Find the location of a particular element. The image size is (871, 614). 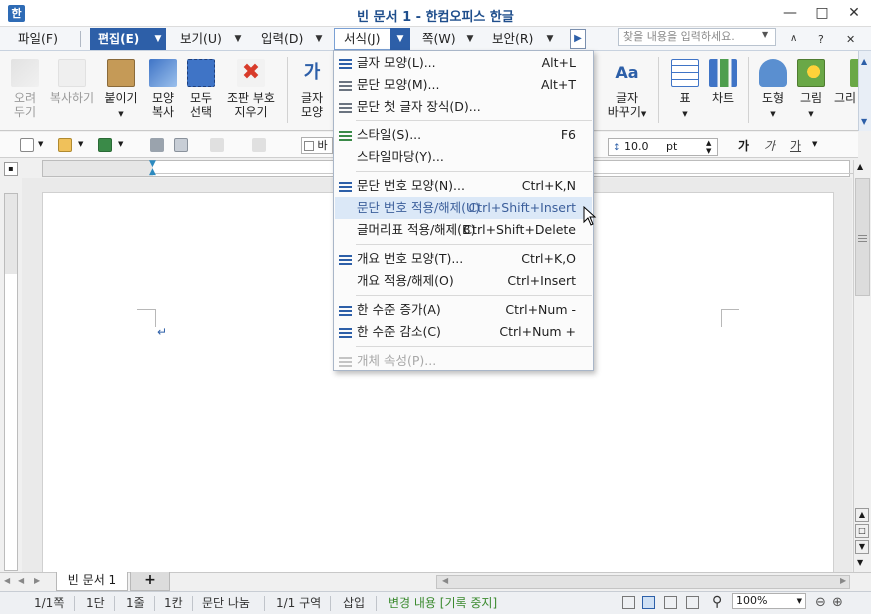

page-up-icon: ▲ is located at coordinates (862, 515).